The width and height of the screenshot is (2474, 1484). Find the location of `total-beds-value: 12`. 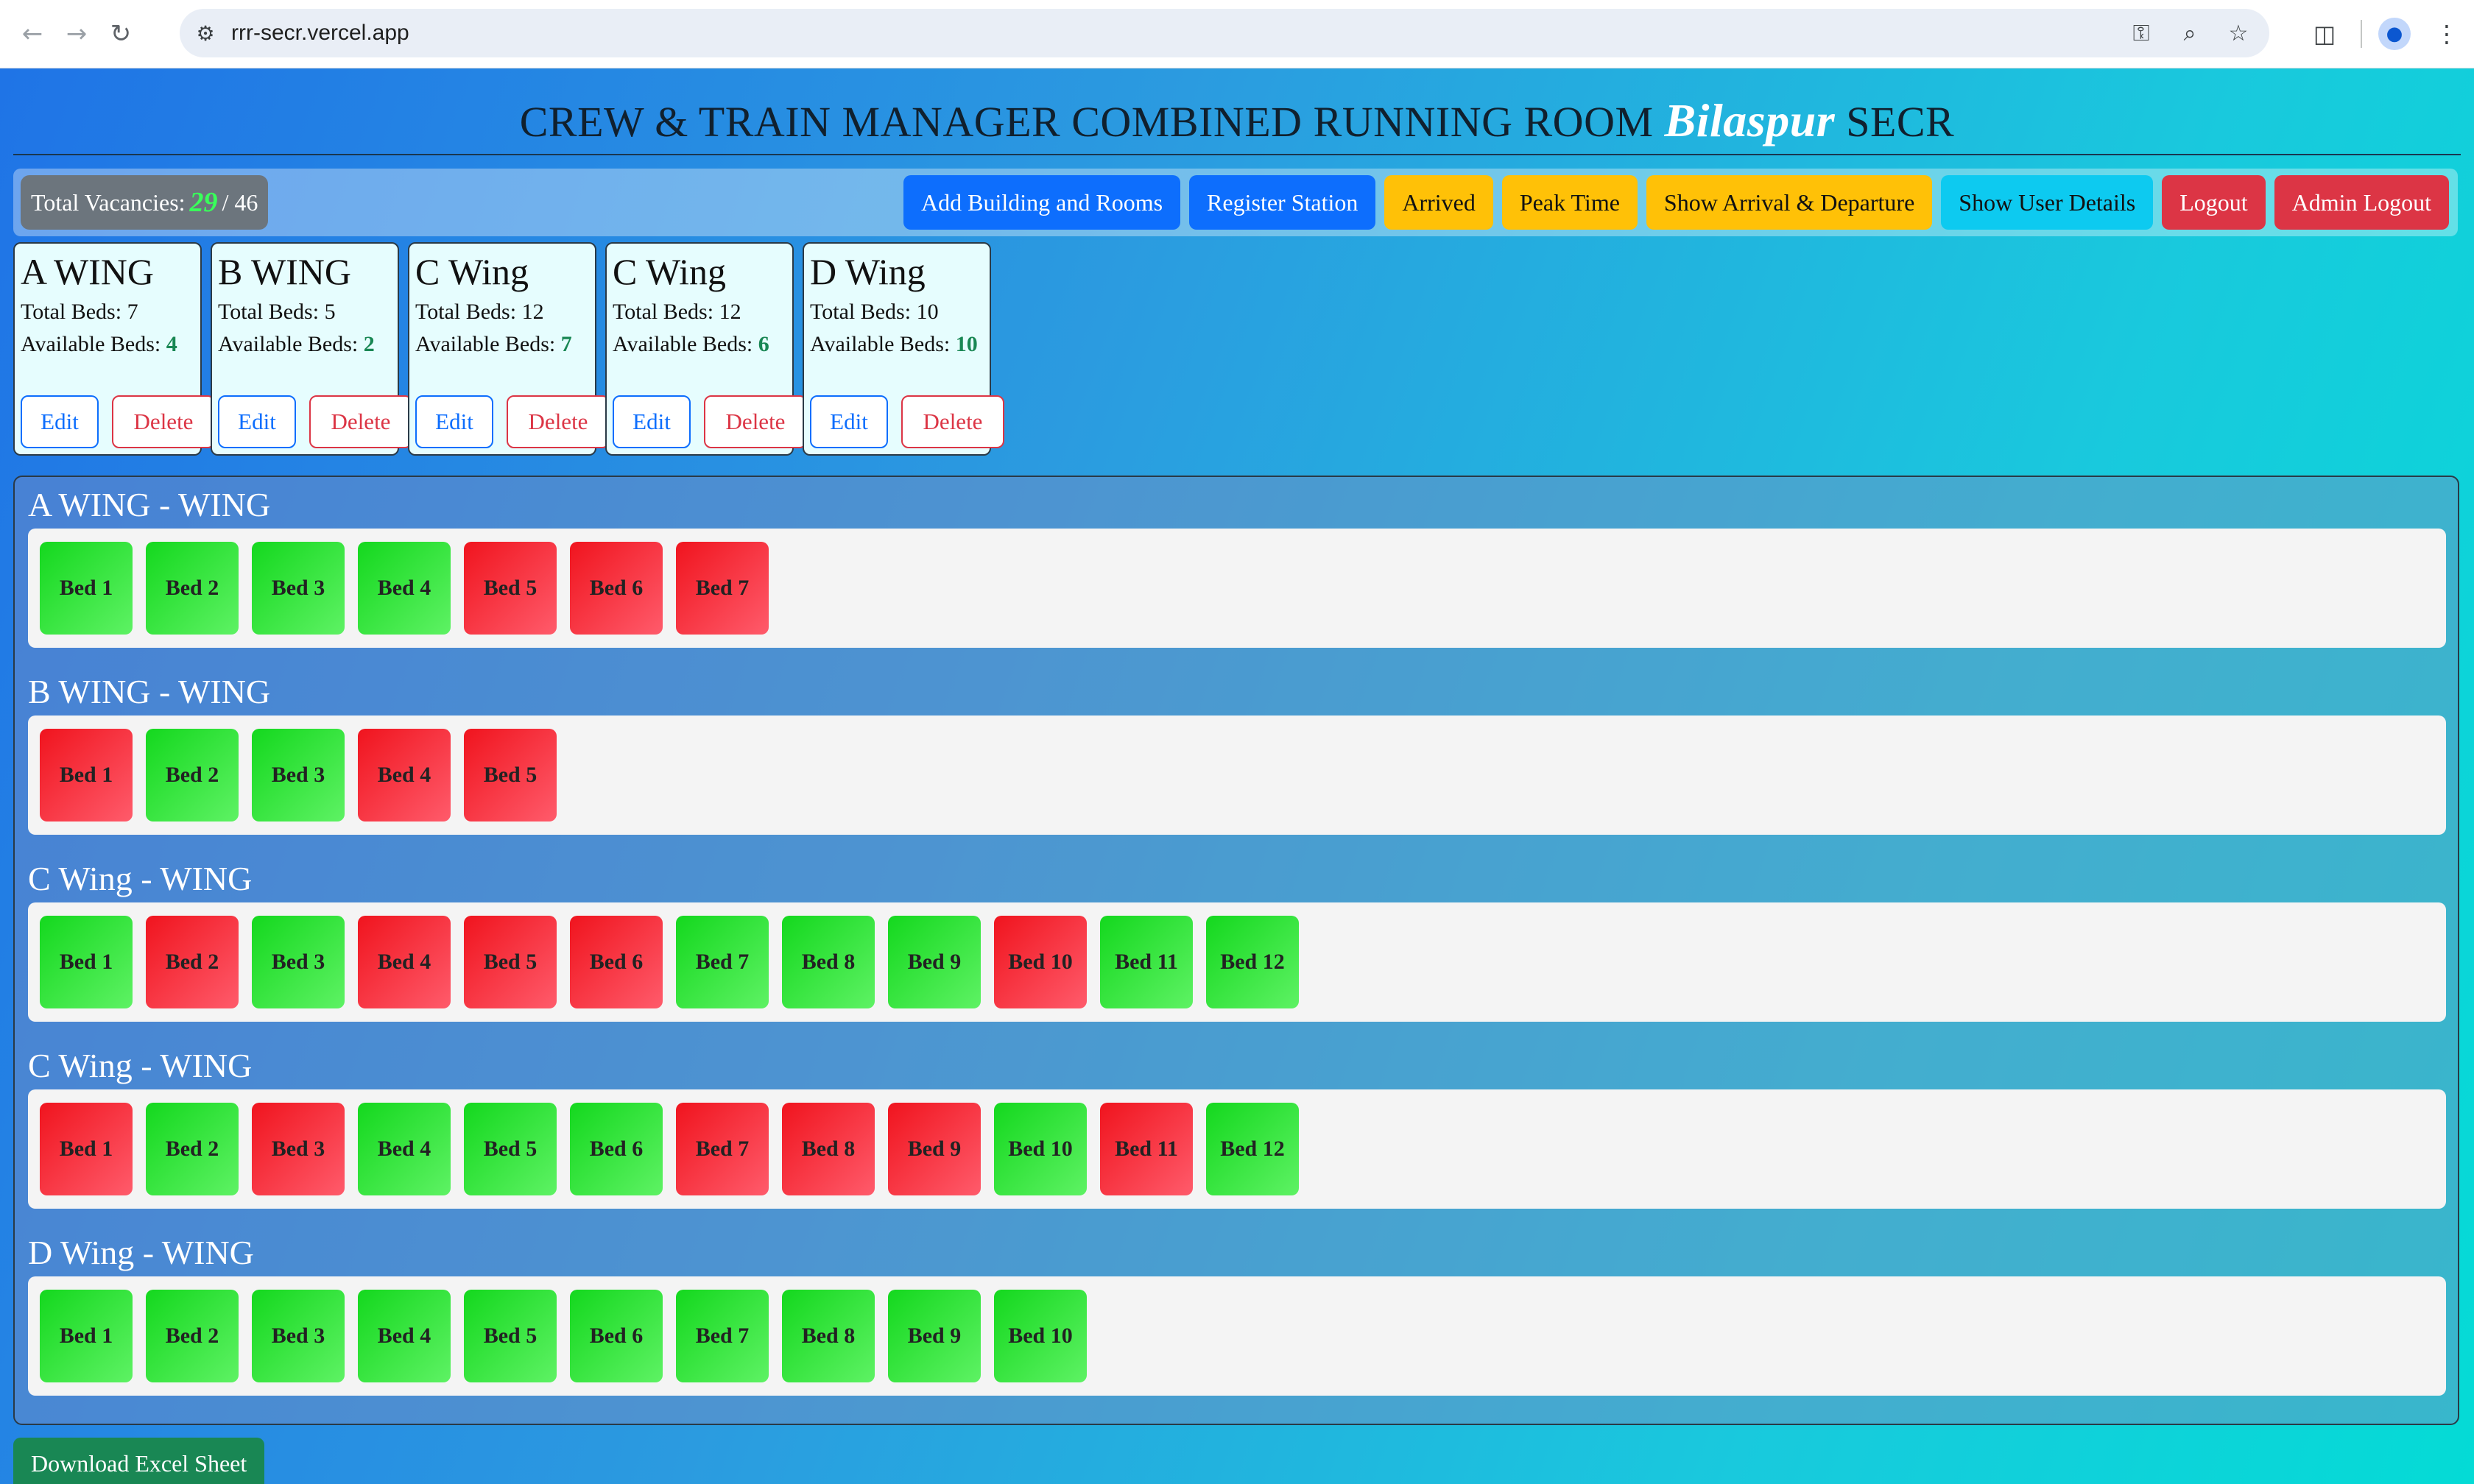

total-beds-value: 12 is located at coordinates (730, 312).